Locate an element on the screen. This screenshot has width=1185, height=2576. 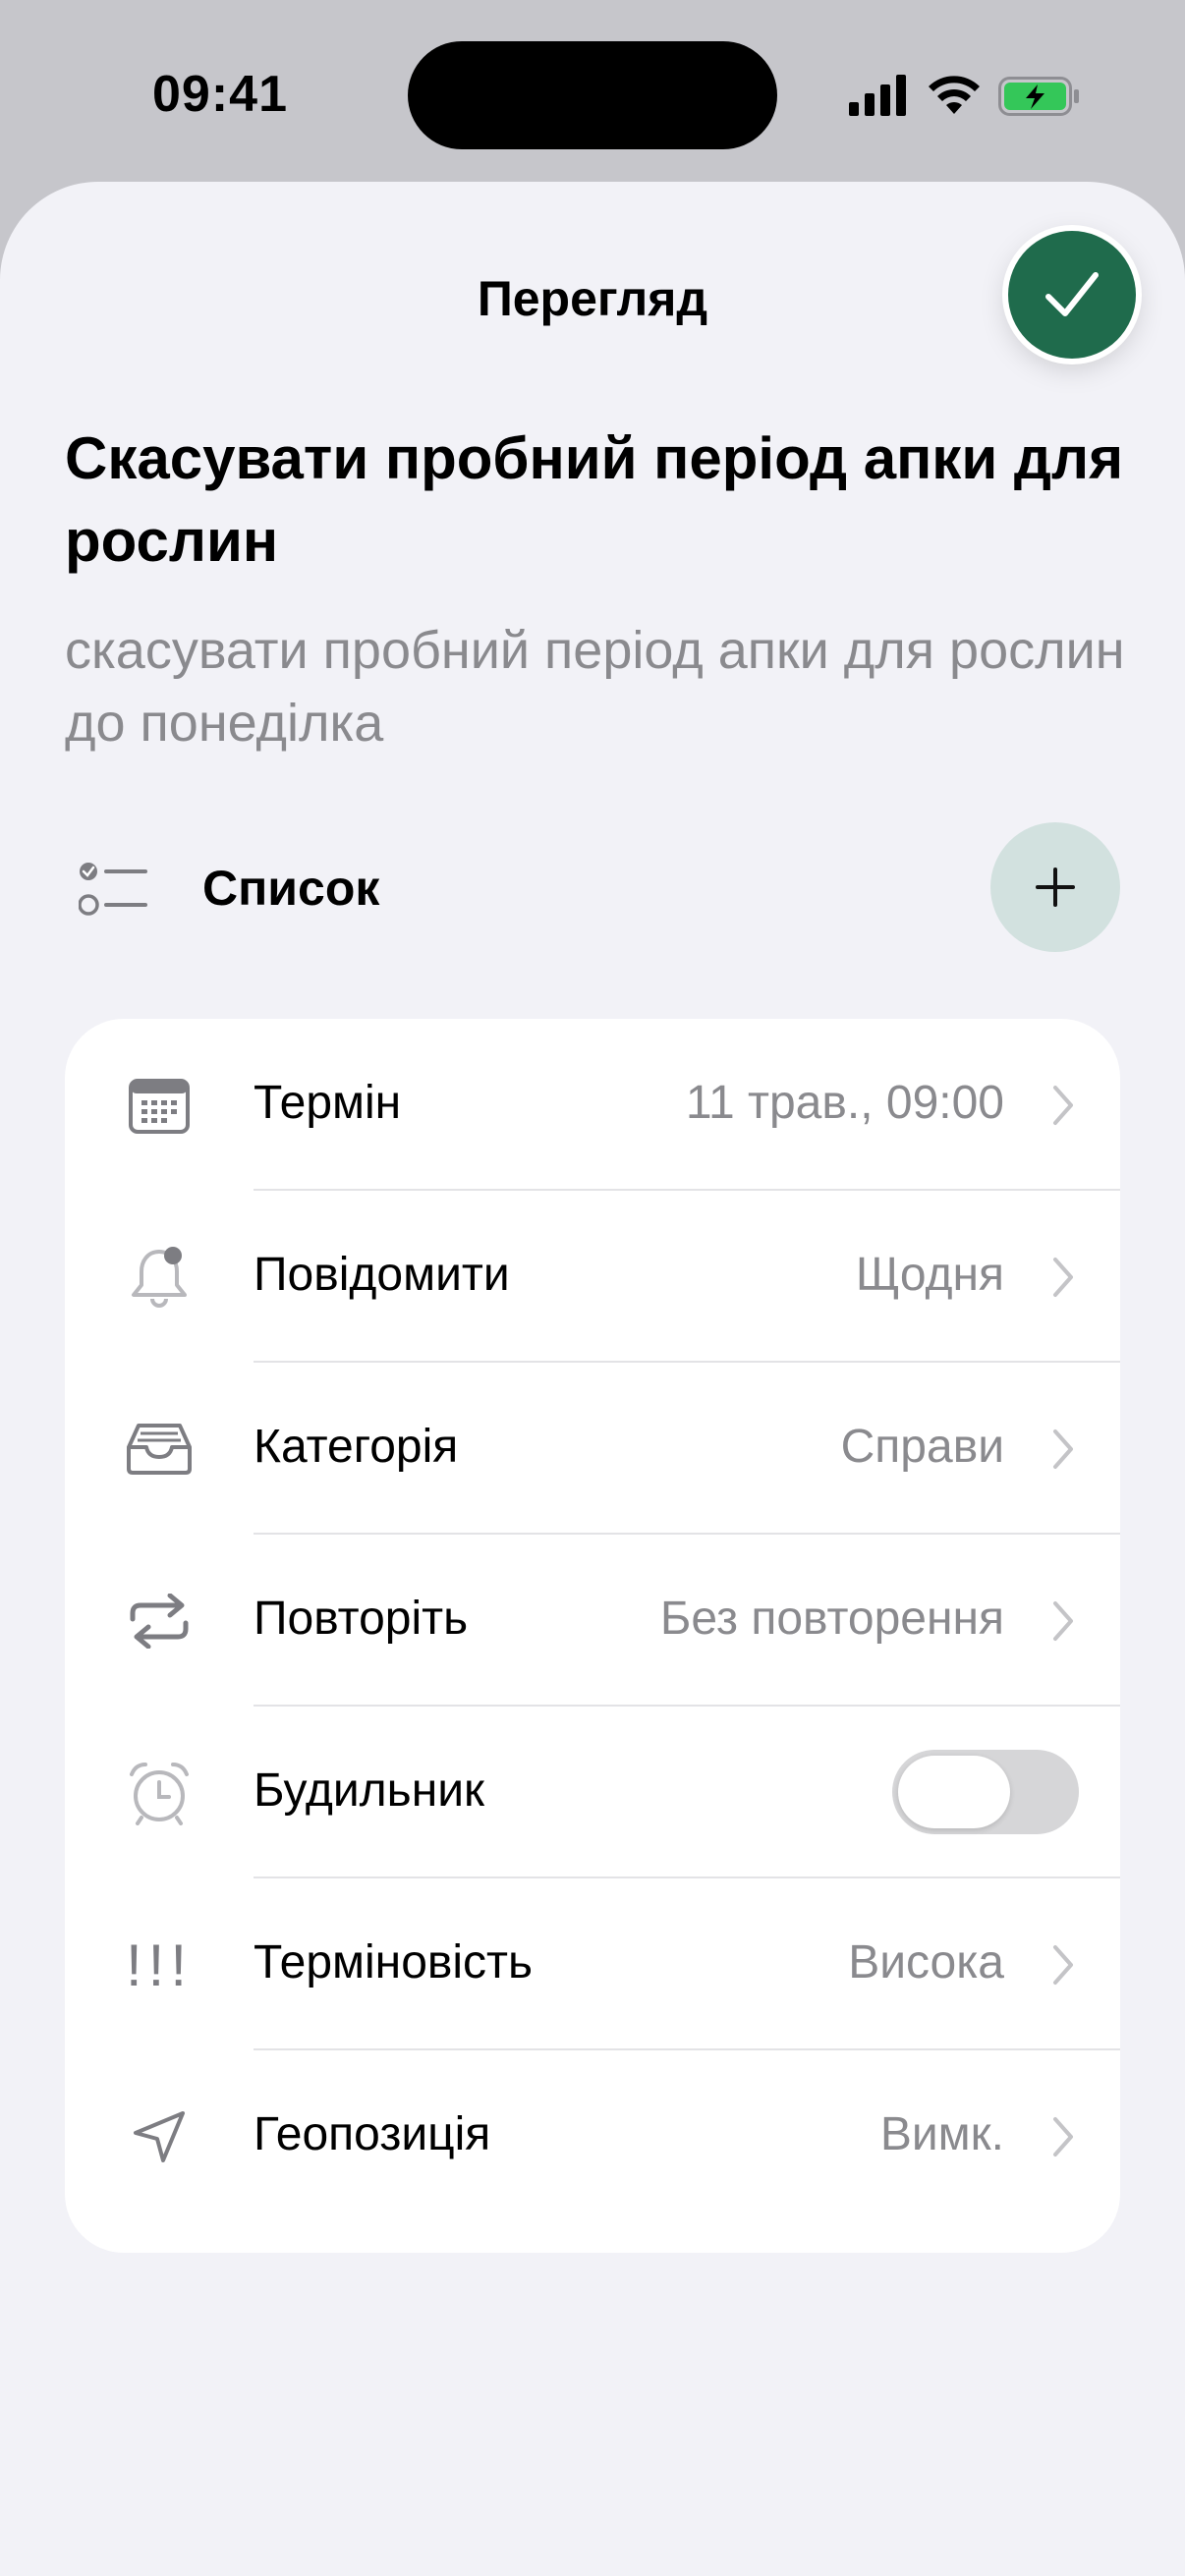
add-subtask-button is located at coordinates (1055, 887).